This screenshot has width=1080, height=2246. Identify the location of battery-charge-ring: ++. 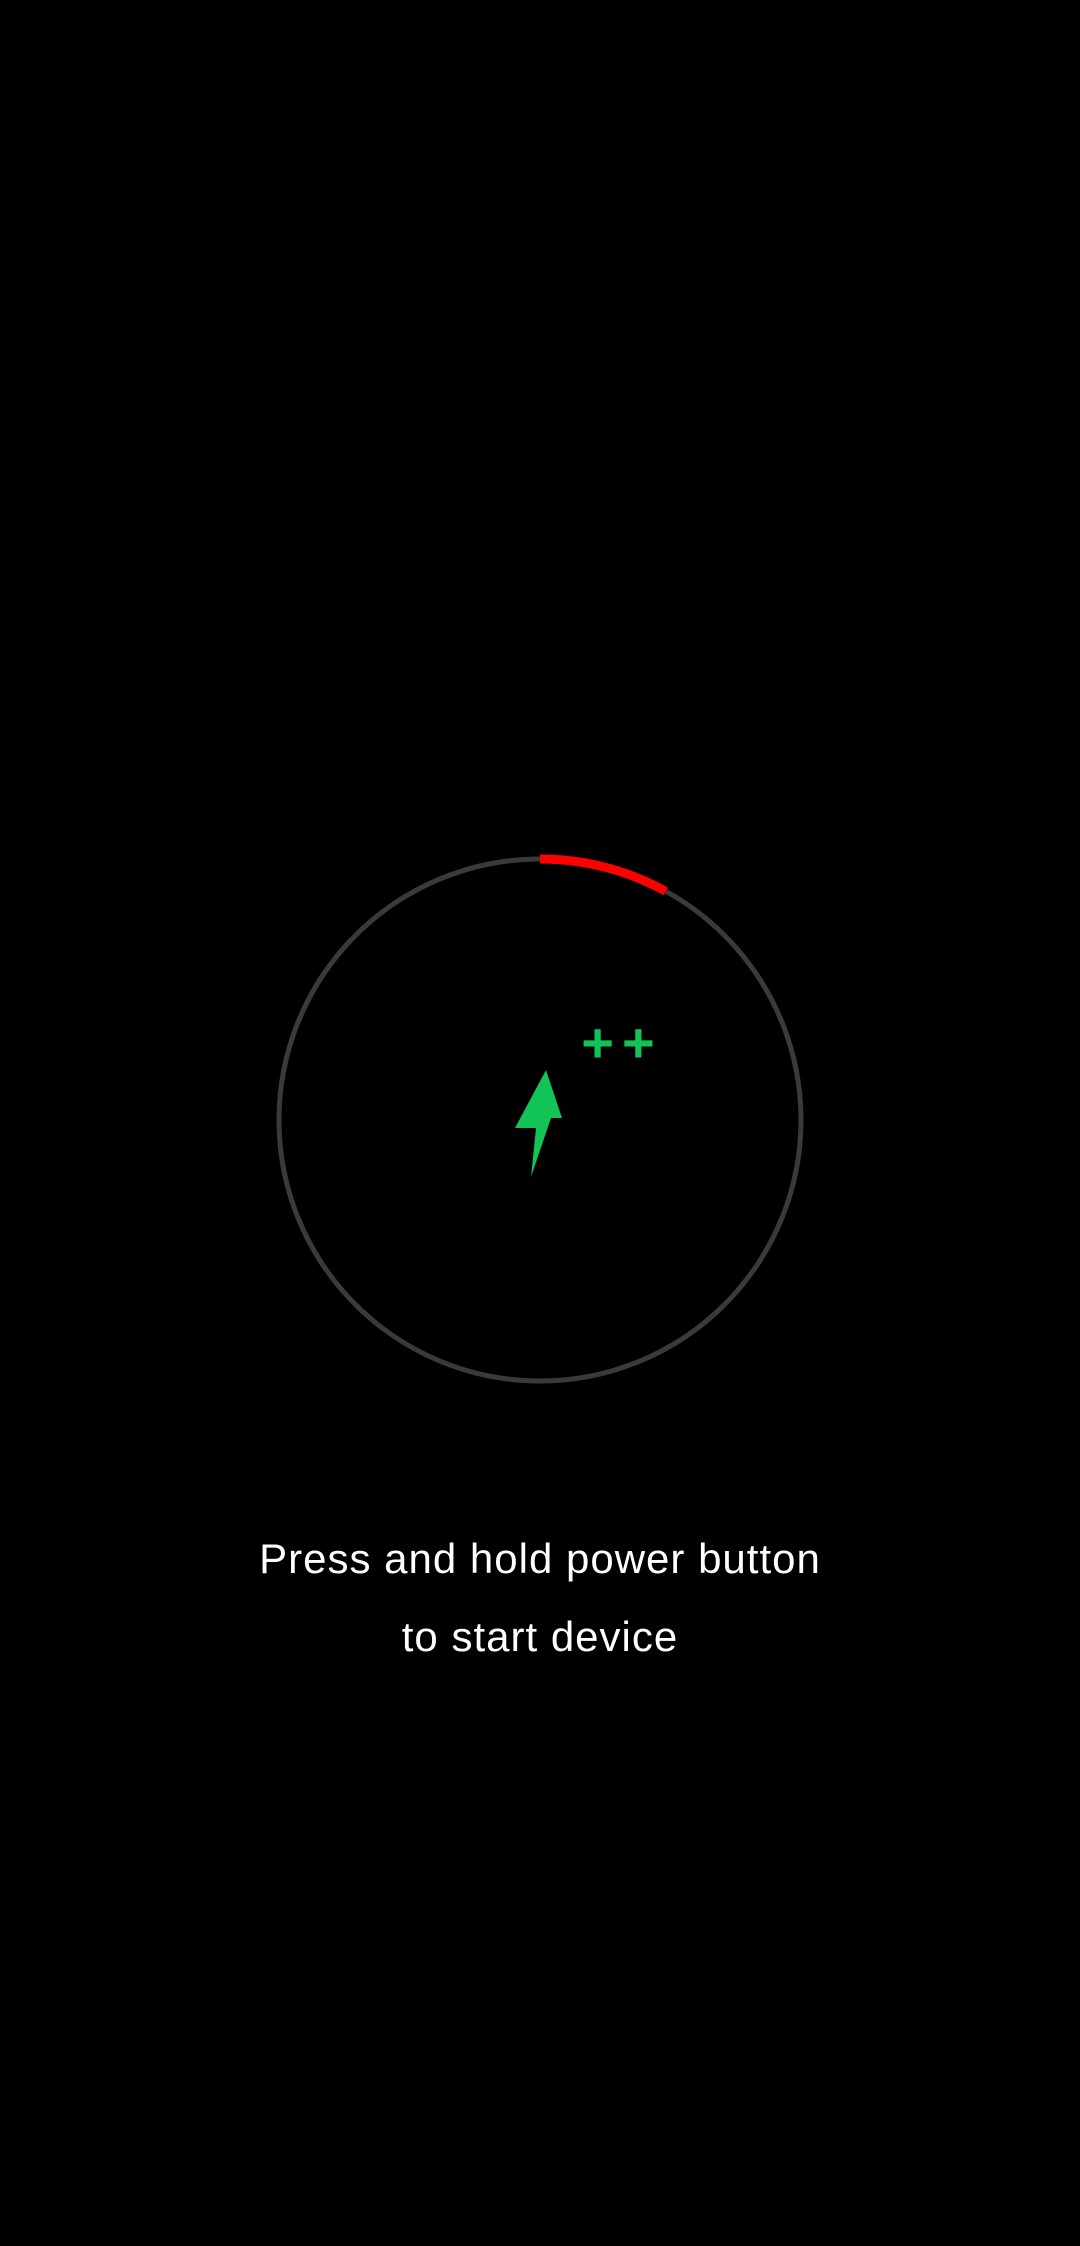
(540, 1119).